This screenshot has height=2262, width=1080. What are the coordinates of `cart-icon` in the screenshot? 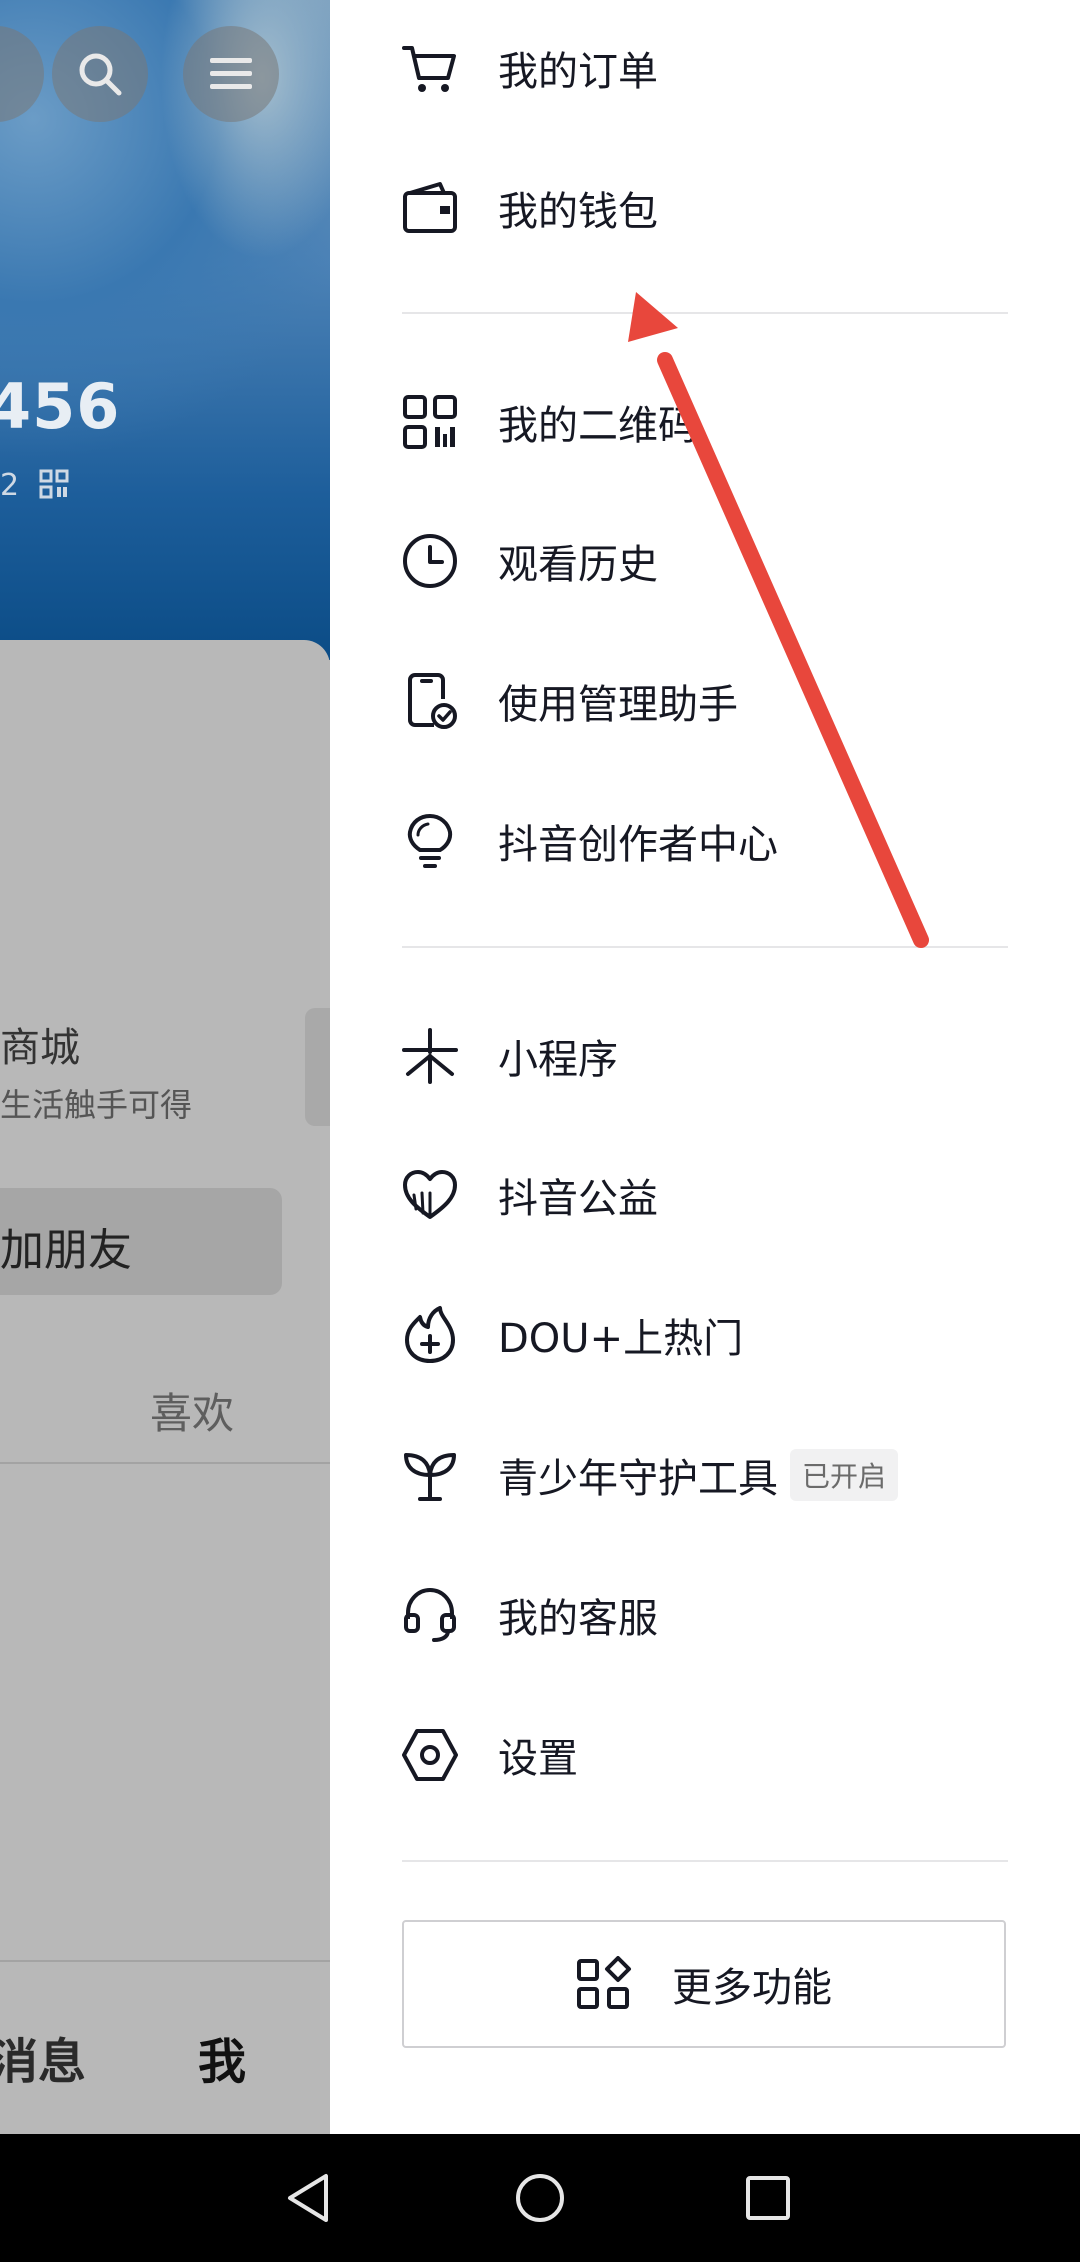 It's located at (429, 69).